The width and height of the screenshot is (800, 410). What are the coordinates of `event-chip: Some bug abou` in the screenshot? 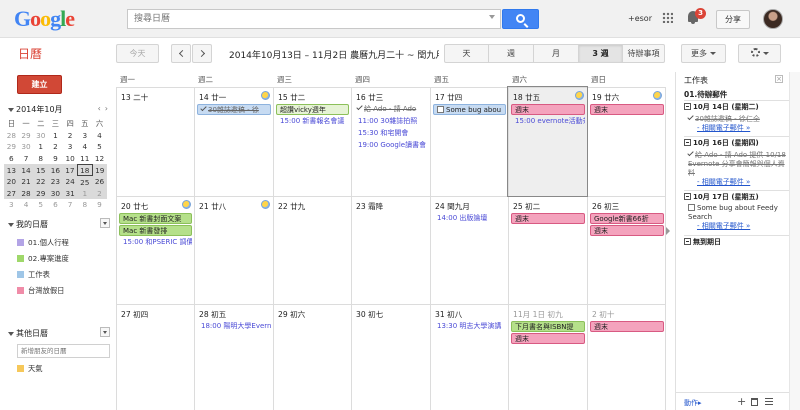 It's located at (469, 109).